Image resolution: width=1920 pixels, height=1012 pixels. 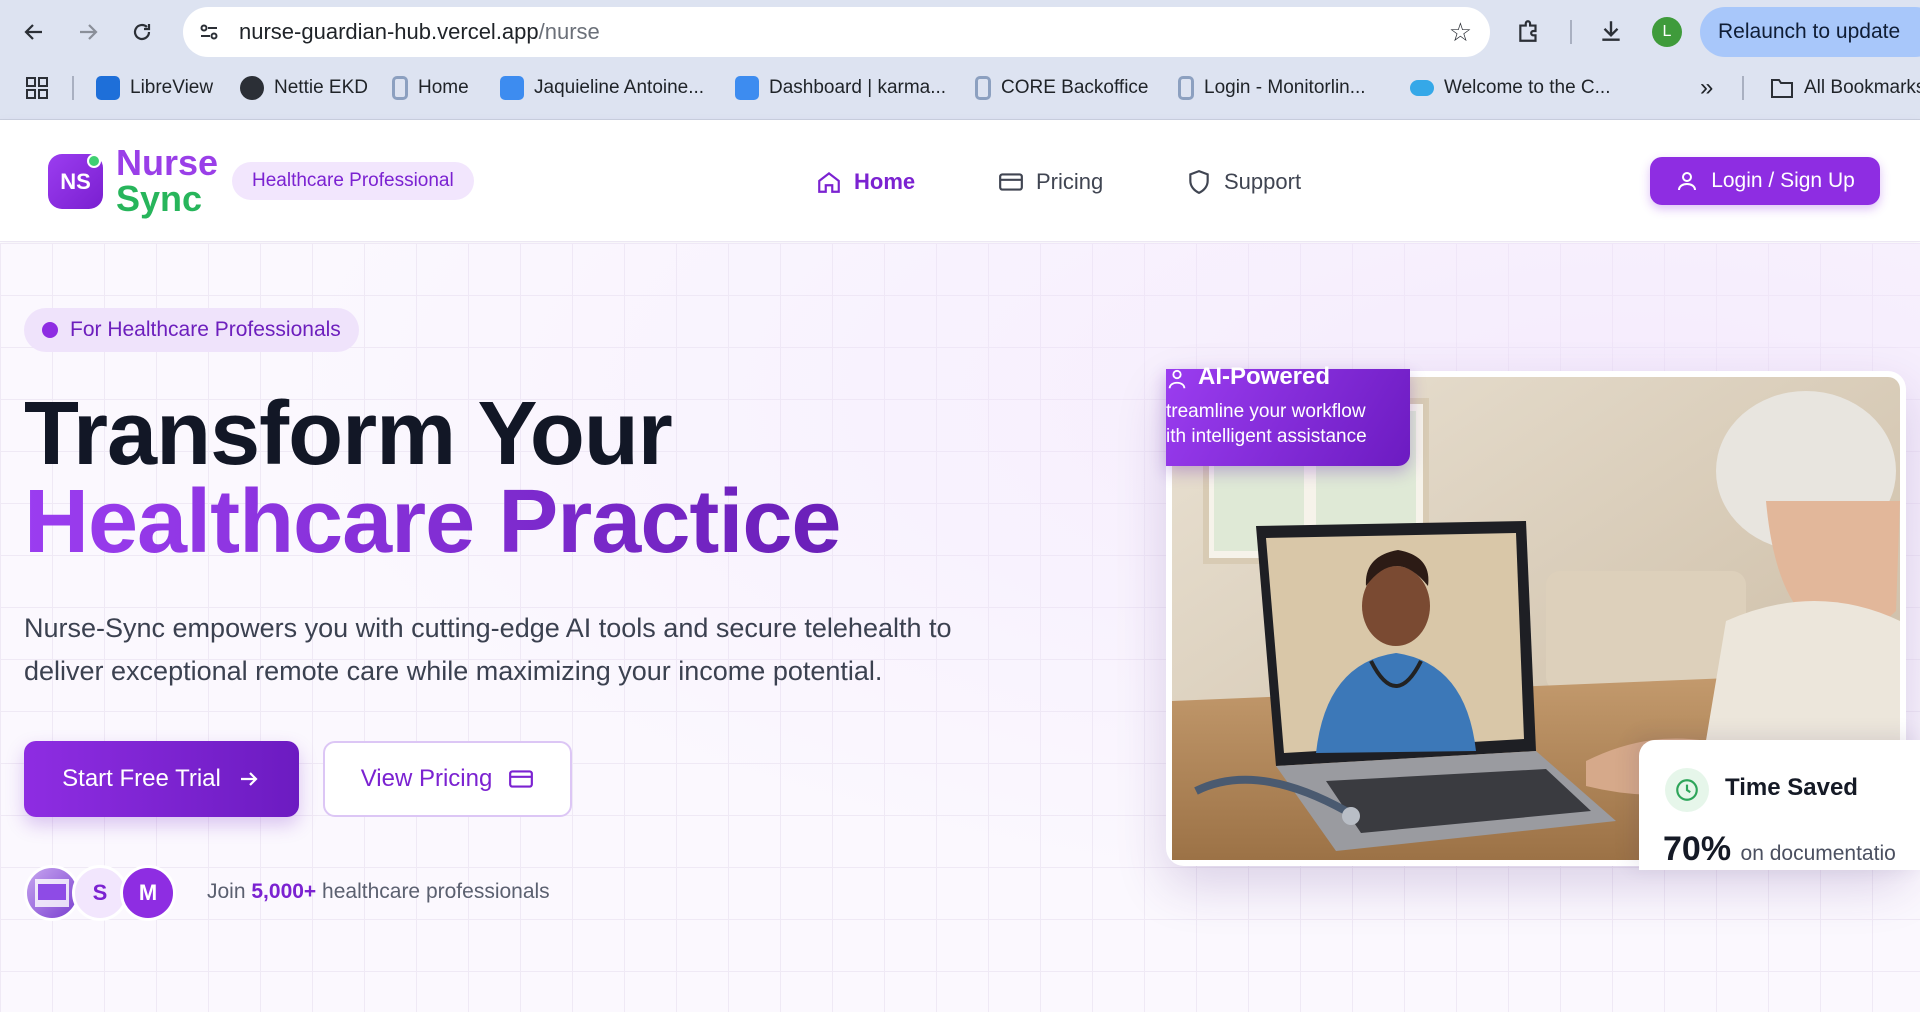 What do you see at coordinates (836, 32) in the screenshot?
I see `address-bar: nurse-guardian-hub.vercel.app/nurse ☆` at bounding box center [836, 32].